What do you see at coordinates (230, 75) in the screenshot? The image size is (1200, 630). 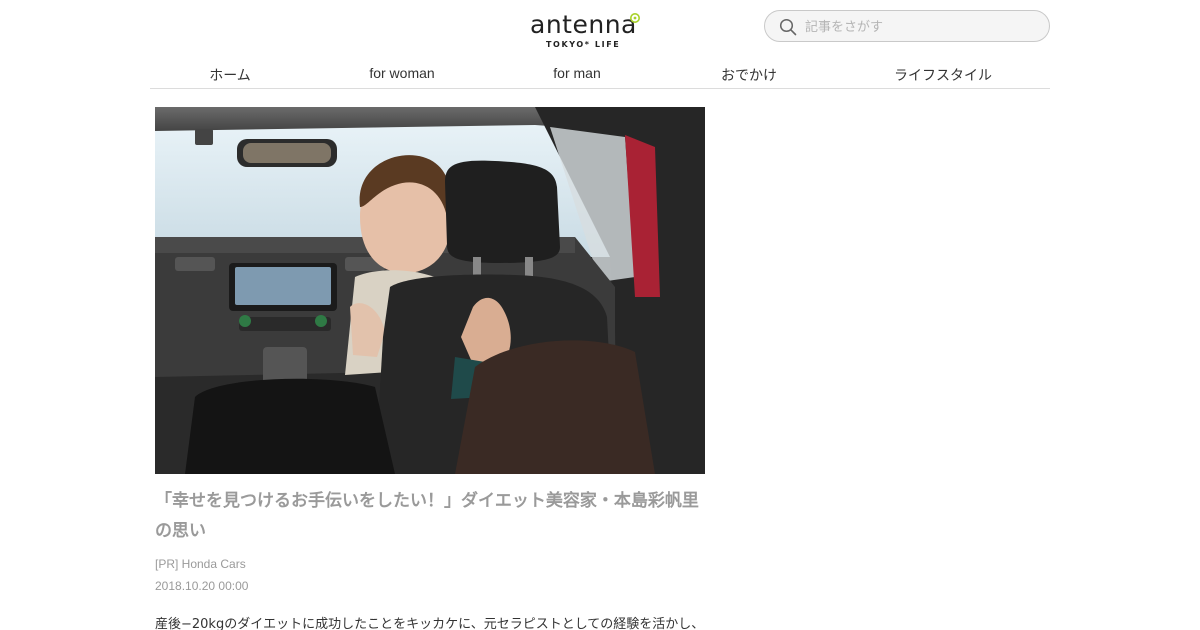 I see `nav-item-home: ホーム` at bounding box center [230, 75].